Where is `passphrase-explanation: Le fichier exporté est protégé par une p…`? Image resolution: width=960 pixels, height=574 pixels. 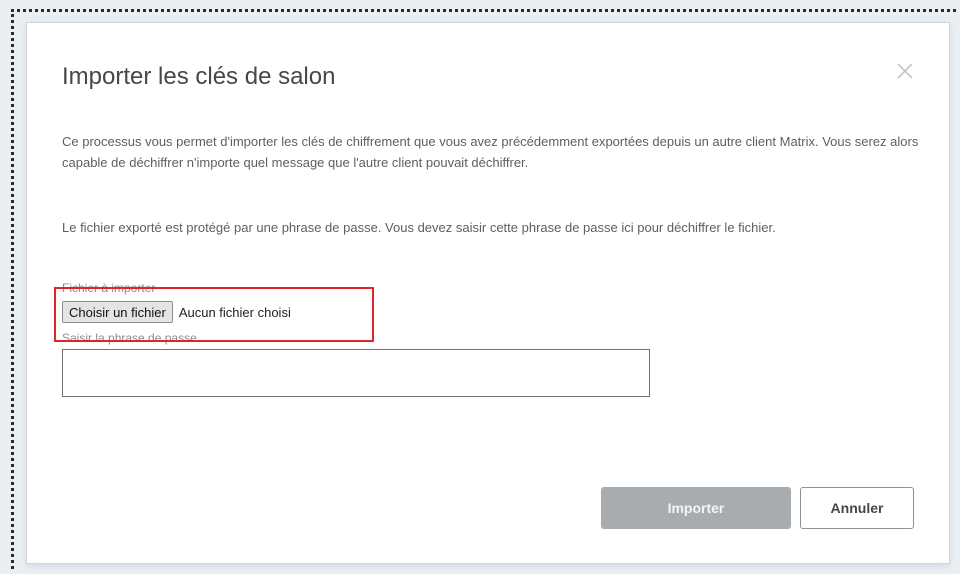 passphrase-explanation: Le fichier exporté est protégé par une p… is located at coordinates (419, 227).